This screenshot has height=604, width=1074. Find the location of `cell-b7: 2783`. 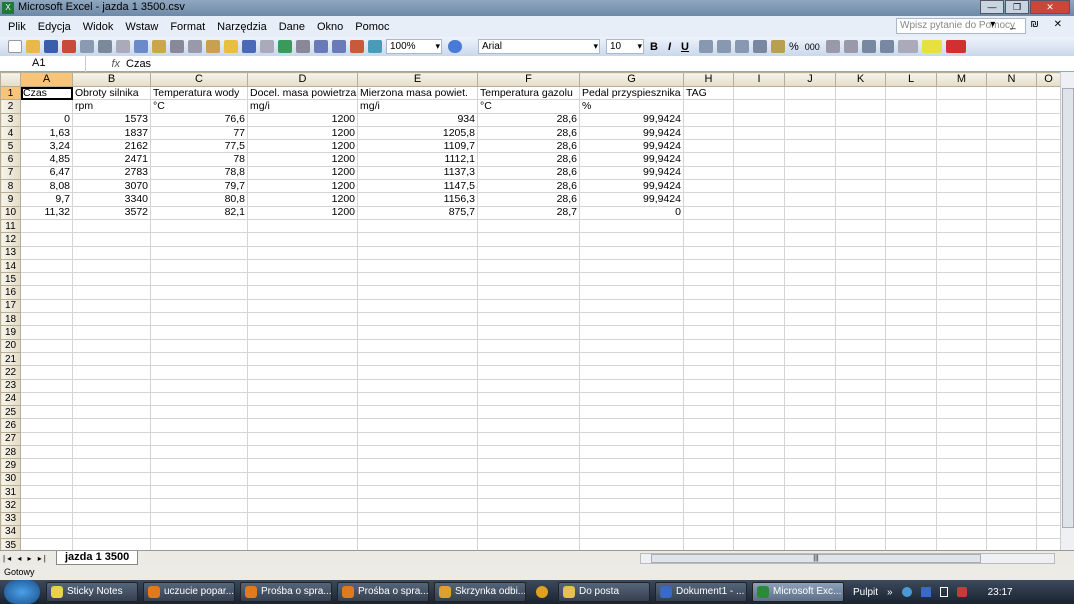

cell-b7: 2783 is located at coordinates (111, 173).